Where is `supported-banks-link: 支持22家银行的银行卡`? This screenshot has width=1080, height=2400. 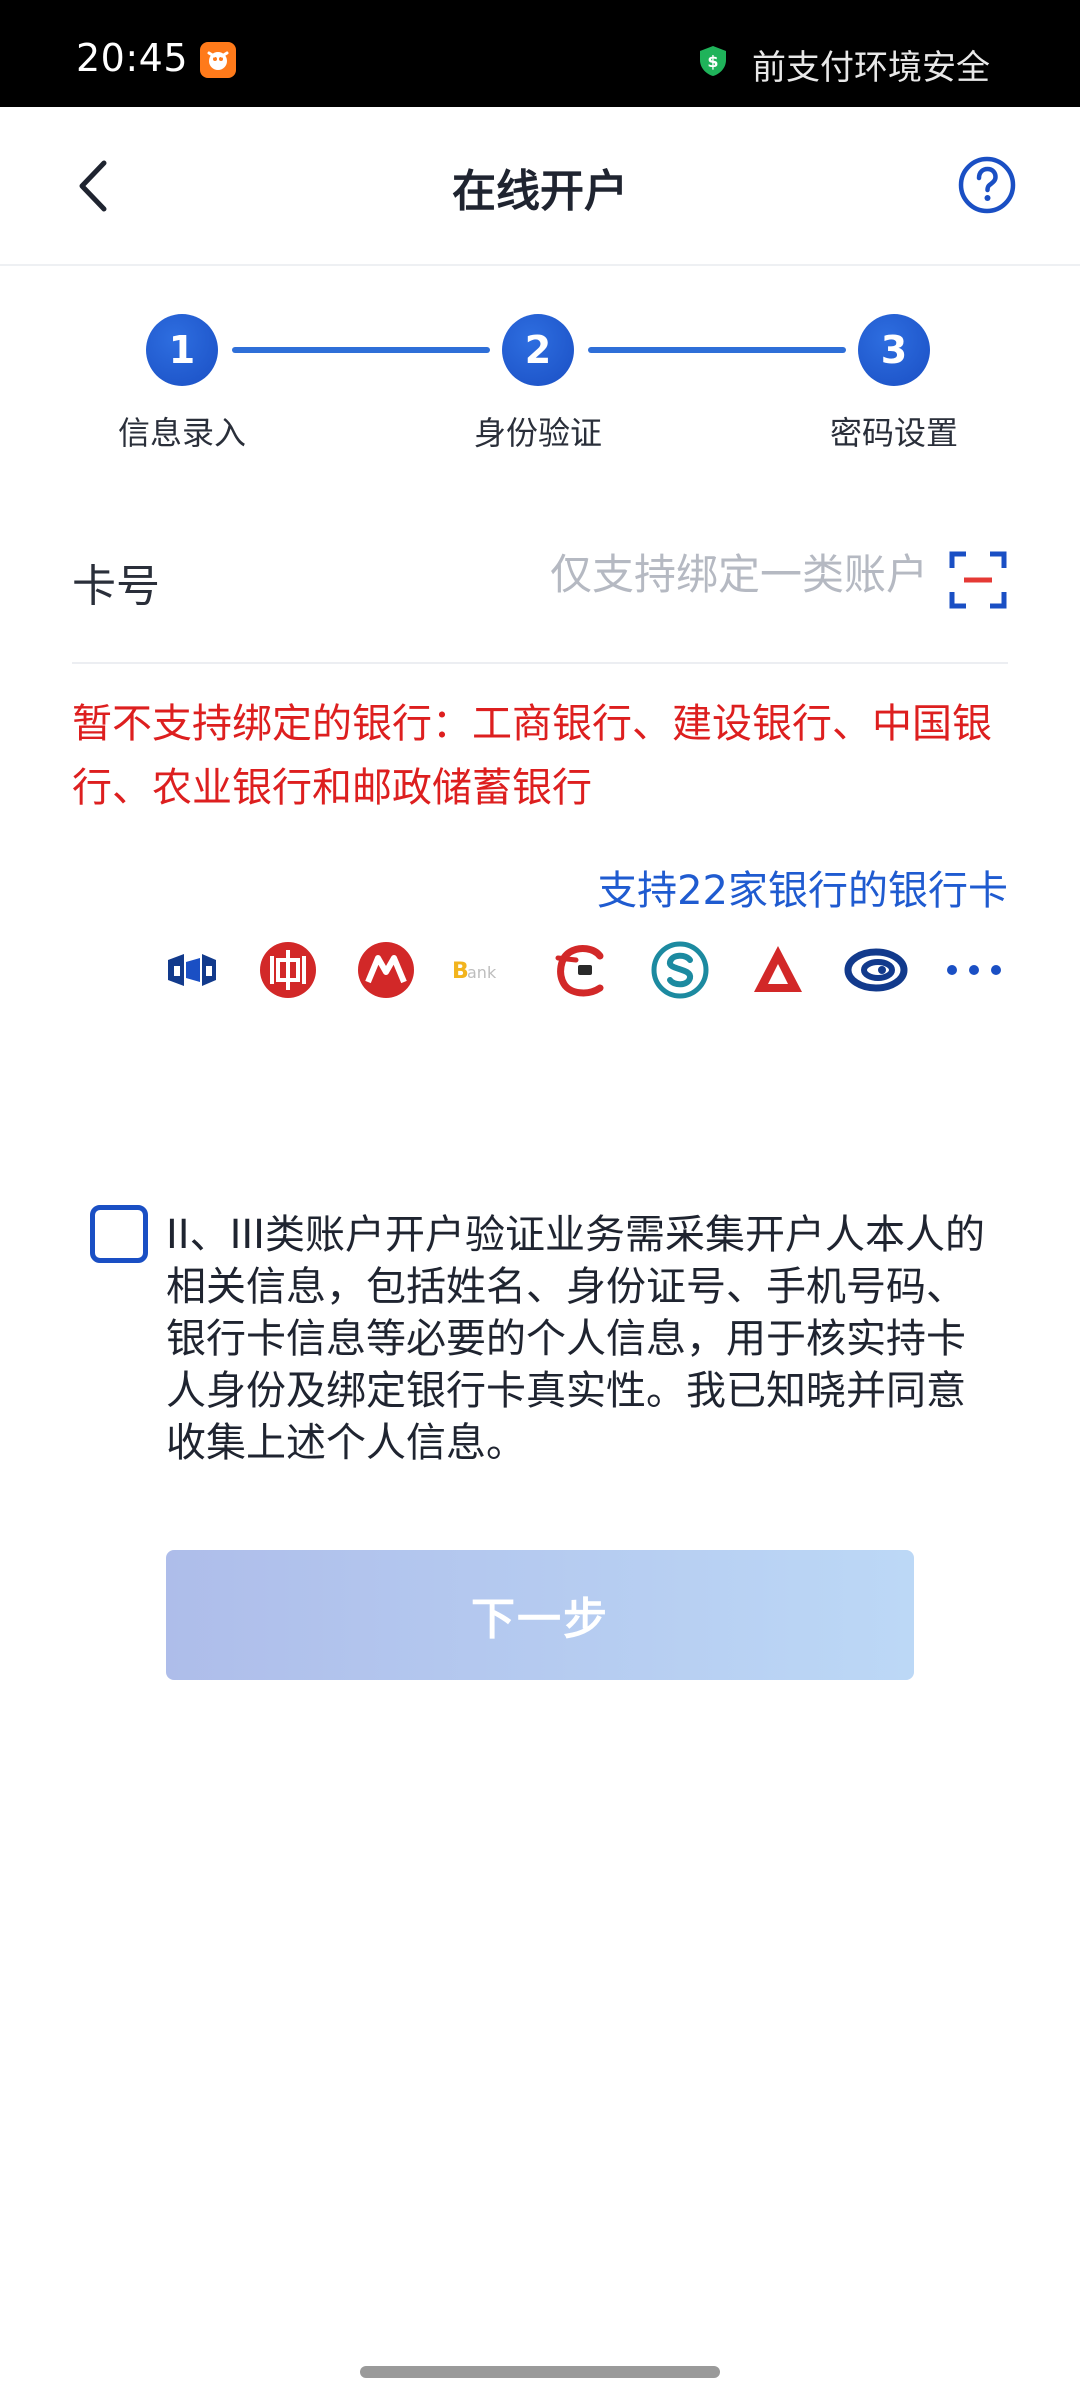 supported-banks-link: 支持22家银行的银行卡 is located at coordinates (802, 887).